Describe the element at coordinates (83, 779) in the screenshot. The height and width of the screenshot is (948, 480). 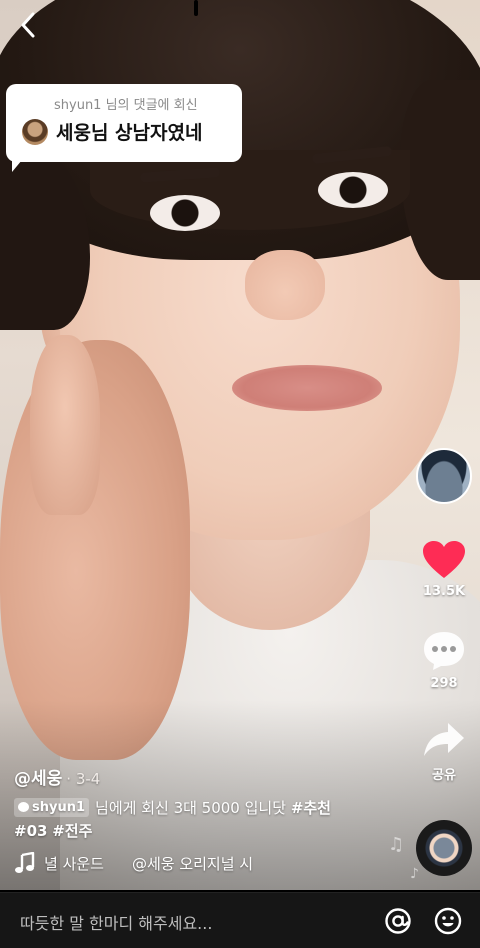
I see `post-date: · 3-4` at that location.